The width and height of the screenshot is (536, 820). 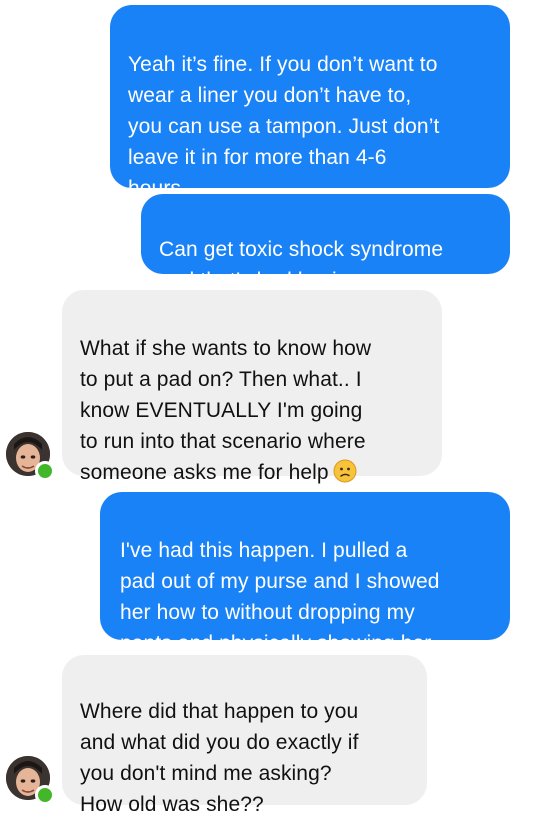 What do you see at coordinates (345, 471) in the screenshot?
I see `confused-face-emoji` at bounding box center [345, 471].